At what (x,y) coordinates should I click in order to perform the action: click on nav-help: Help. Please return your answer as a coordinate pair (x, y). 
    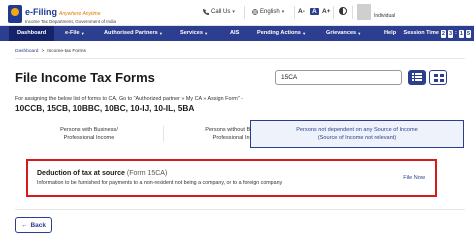
    Looking at the image, I should click on (390, 33).